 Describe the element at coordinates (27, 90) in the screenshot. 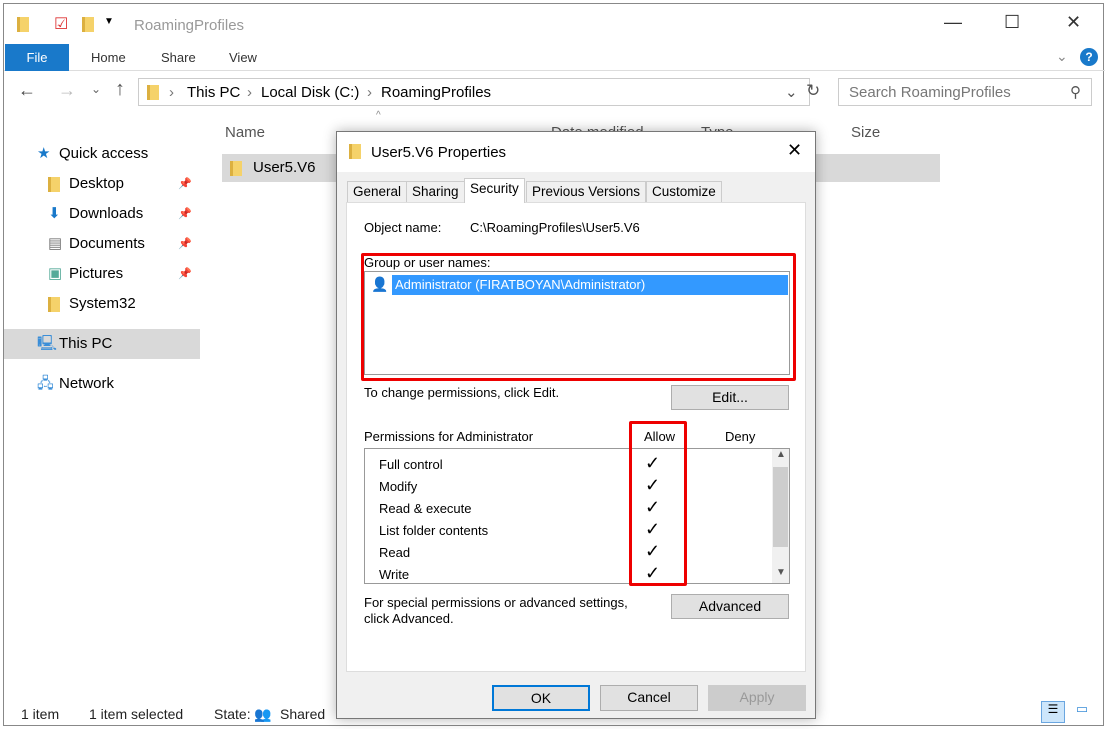

I see `back-icon: ←` at that location.